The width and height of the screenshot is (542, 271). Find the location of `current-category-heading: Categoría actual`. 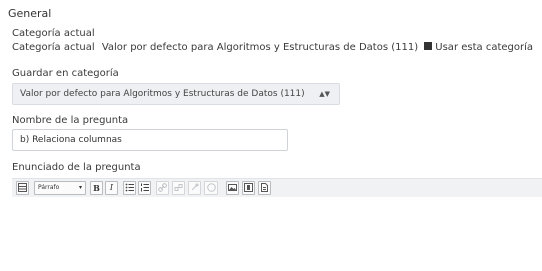

current-category-heading: Categoría actual is located at coordinates (53, 33).